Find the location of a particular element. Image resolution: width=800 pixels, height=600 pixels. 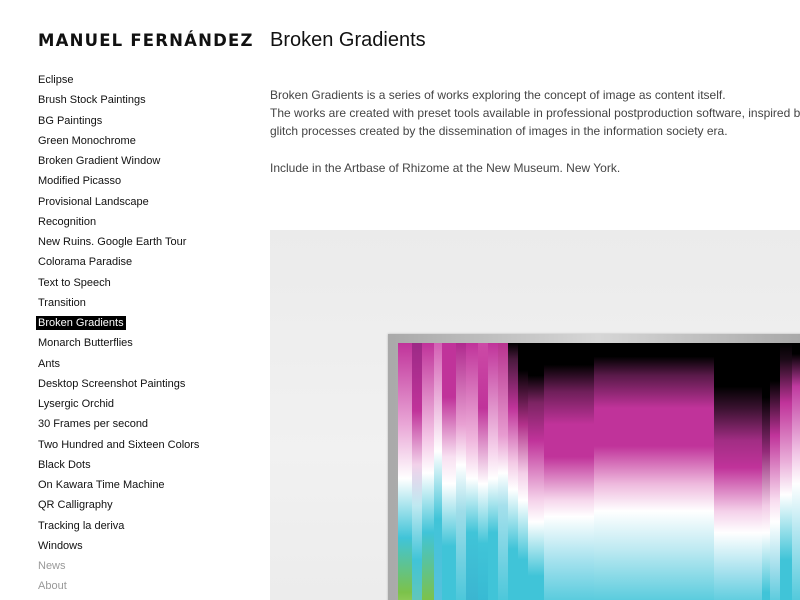

sidebar-item-bg-paintings: BG Paintings is located at coordinates (119, 121).